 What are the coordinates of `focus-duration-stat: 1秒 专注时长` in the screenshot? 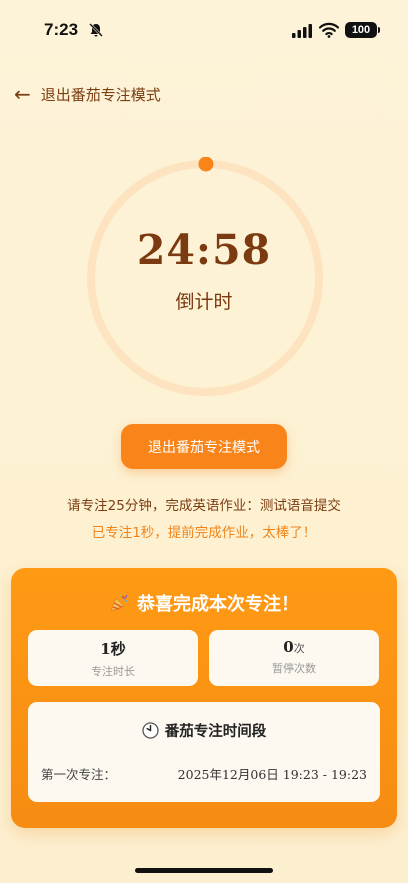 It's located at (113, 658).